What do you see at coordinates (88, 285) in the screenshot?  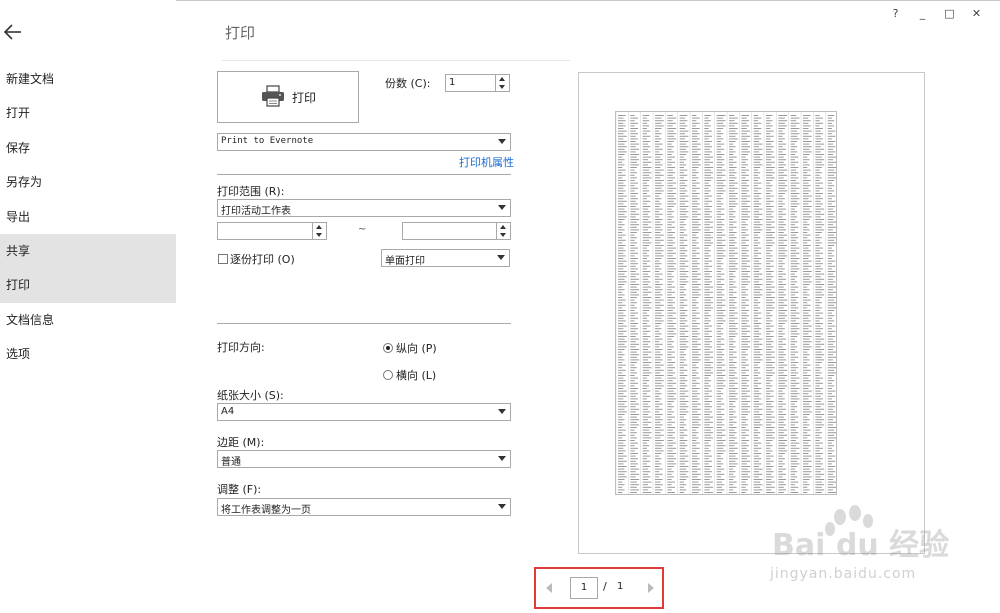 I see `sidebar-item-print: 打印` at bounding box center [88, 285].